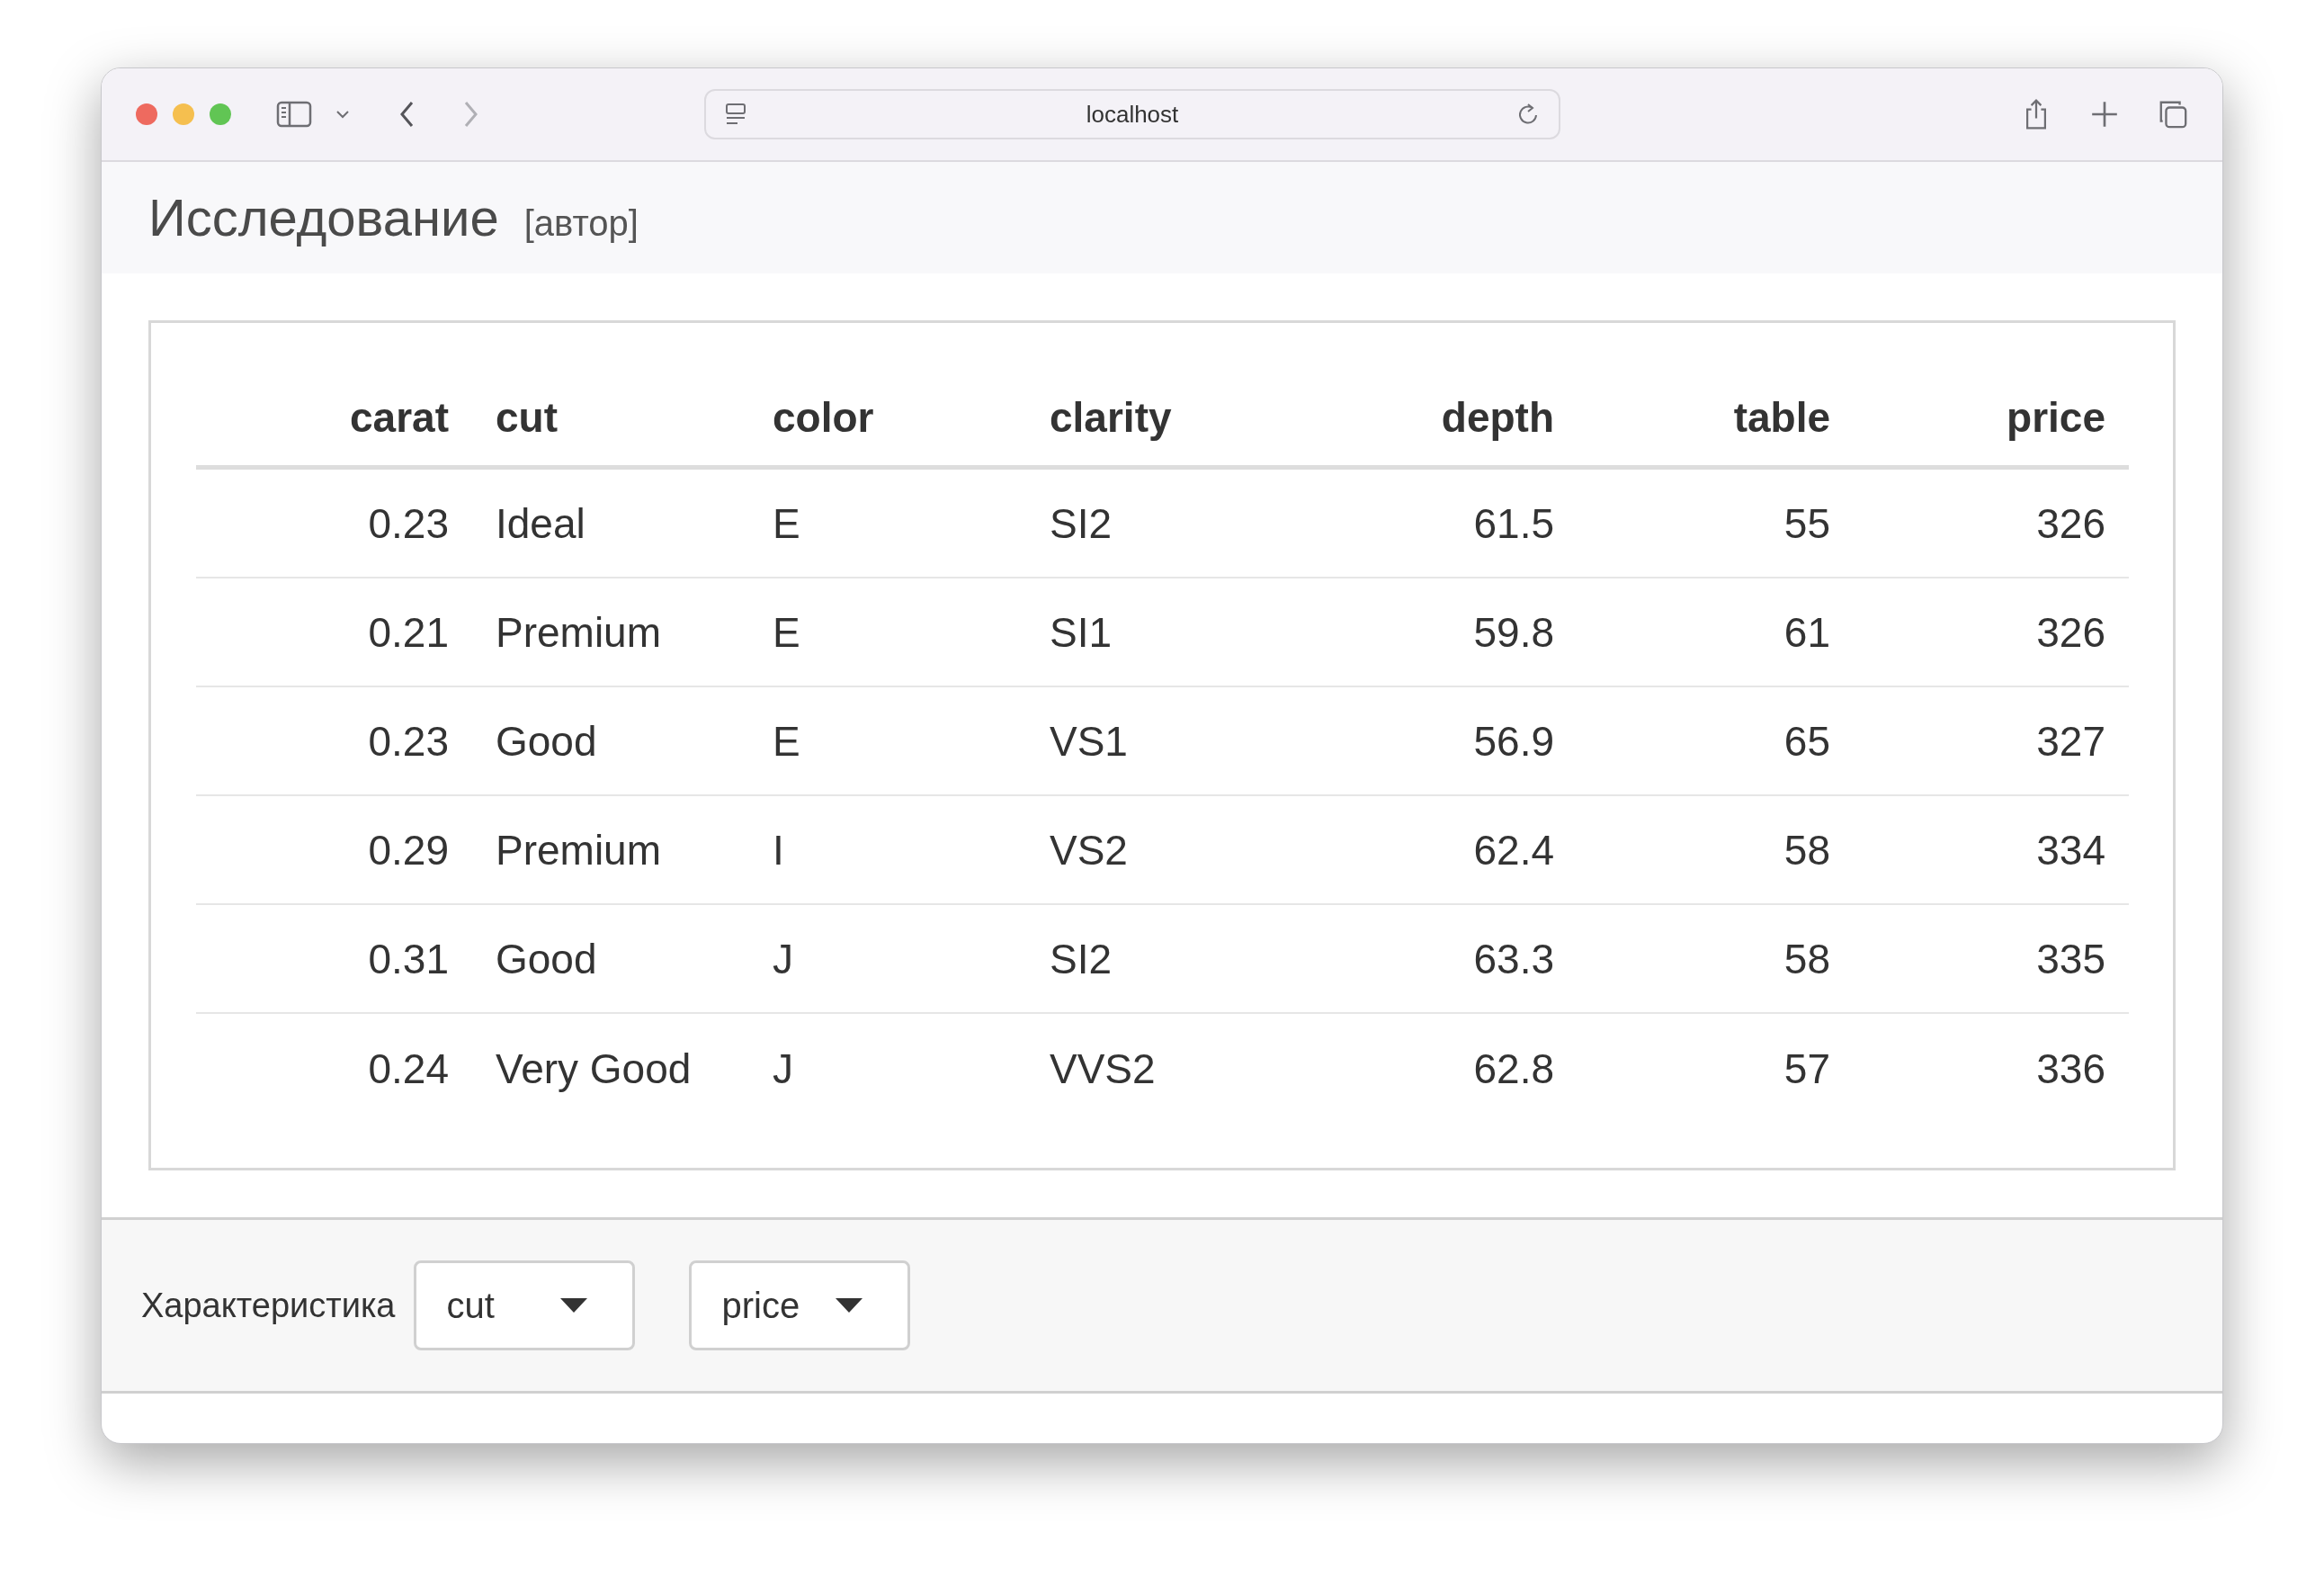 The width and height of the screenshot is (2324, 1578). Describe the element at coordinates (1991, 850) in the screenshot. I see `table-cell: 334` at that location.